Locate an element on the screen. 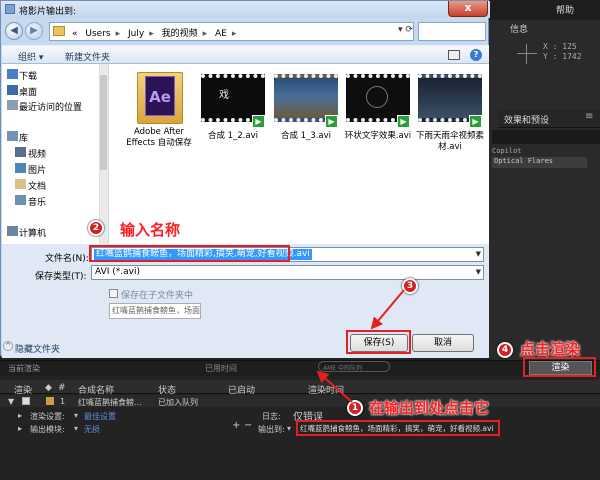 The image size is (600, 480). render-checkbox is located at coordinates (26, 401).